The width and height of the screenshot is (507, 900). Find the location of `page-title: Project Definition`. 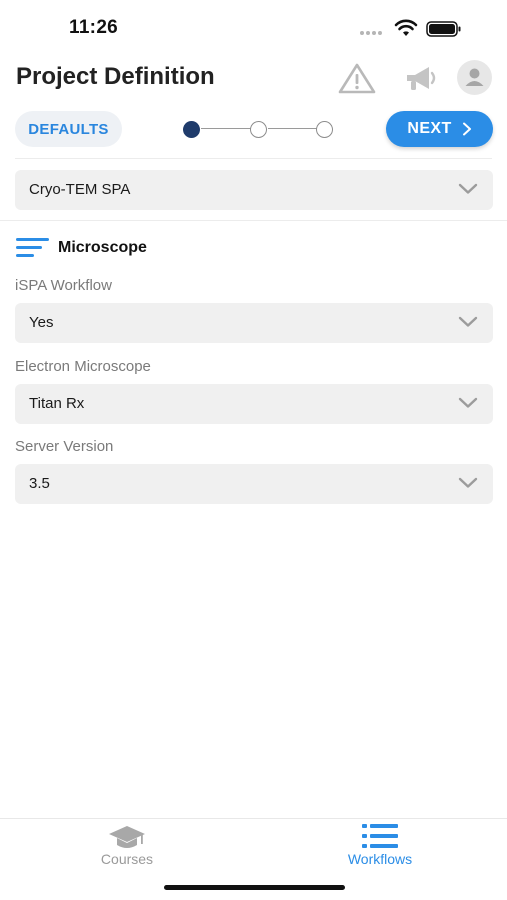

page-title: Project Definition is located at coordinates (115, 76).